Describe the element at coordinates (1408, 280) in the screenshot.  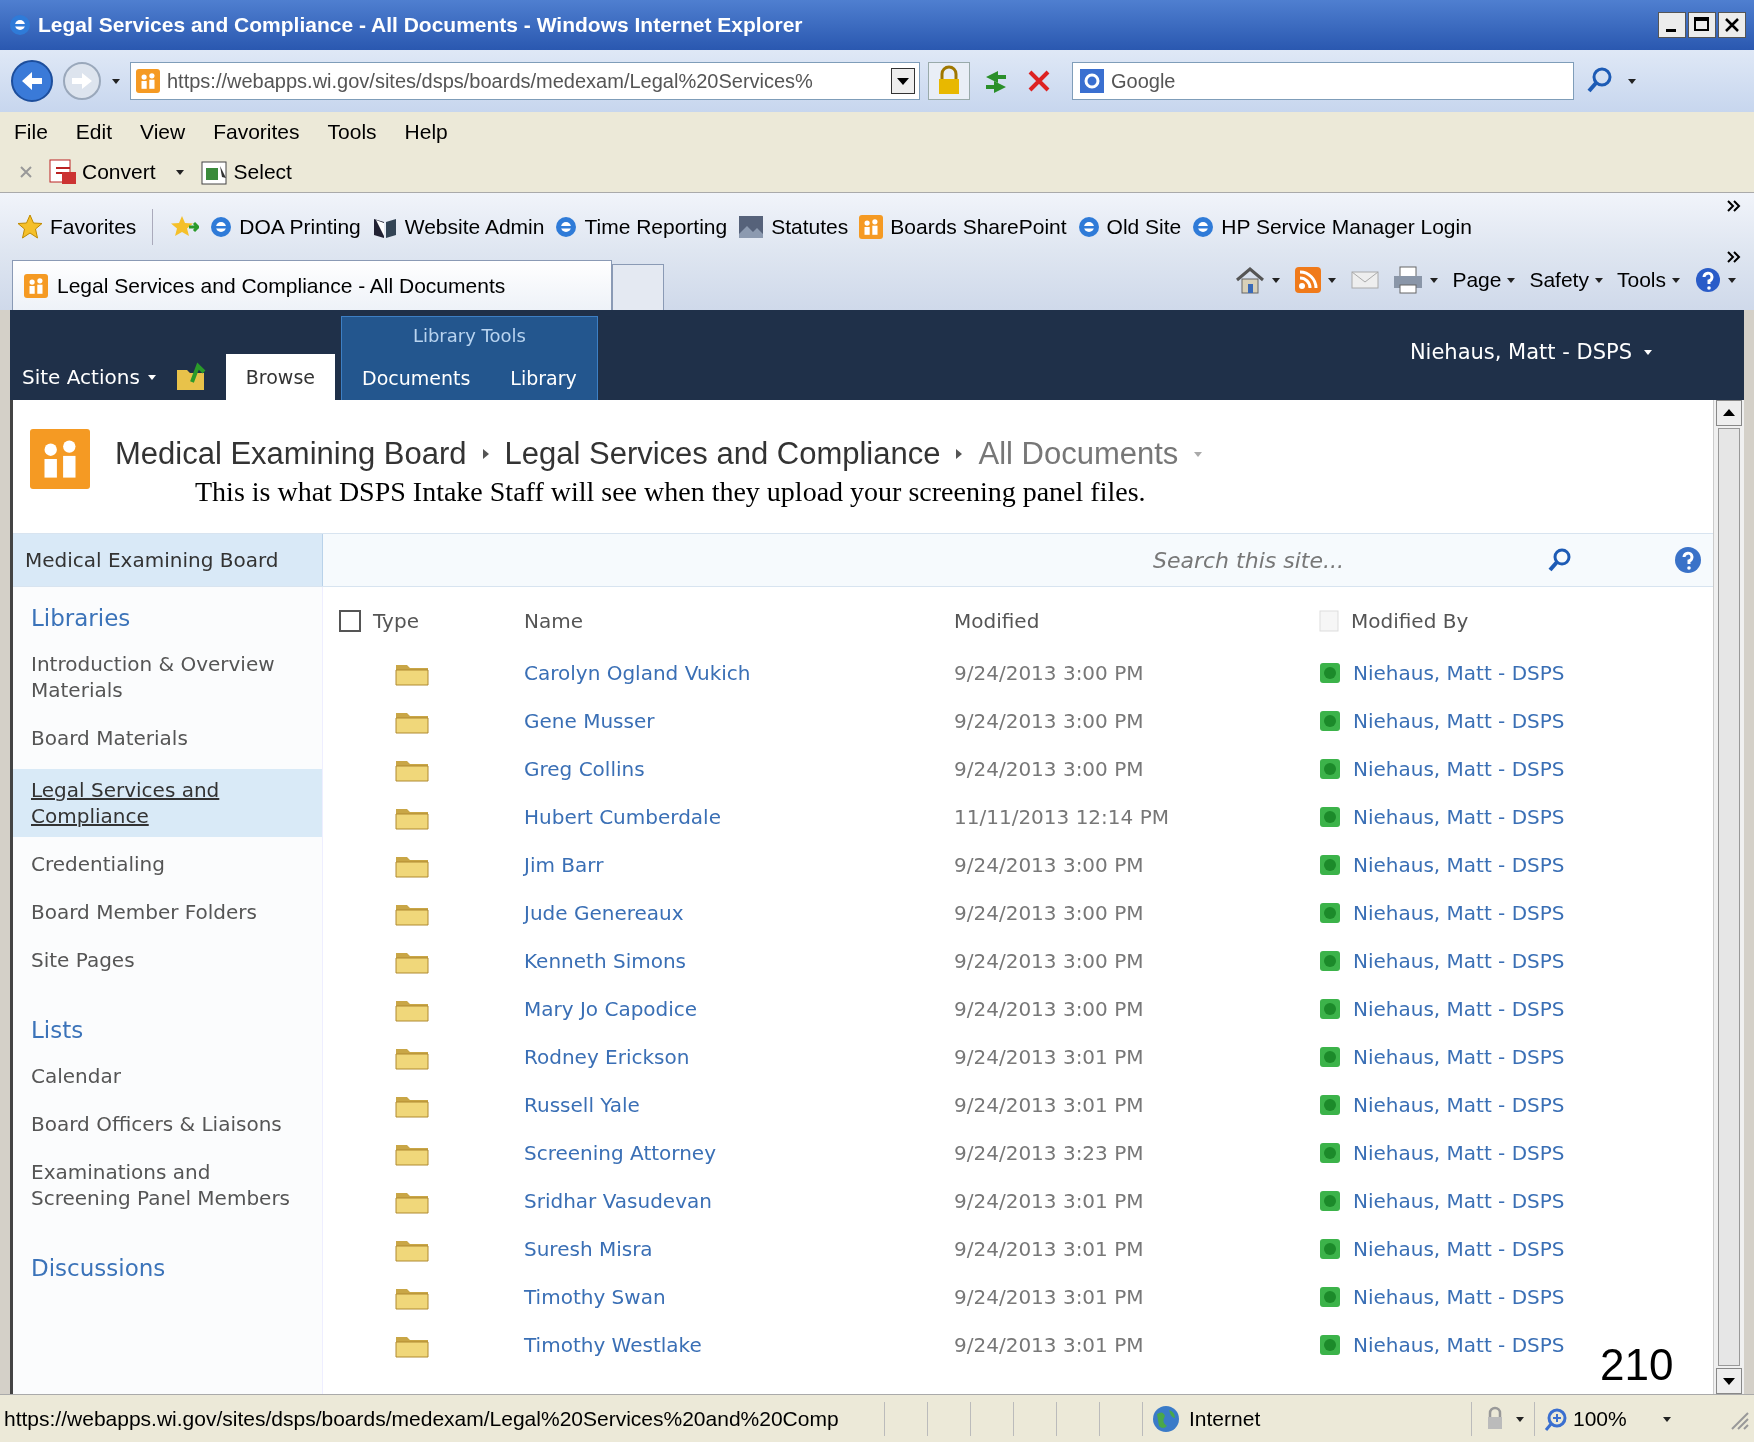
I see `print-icon` at that location.